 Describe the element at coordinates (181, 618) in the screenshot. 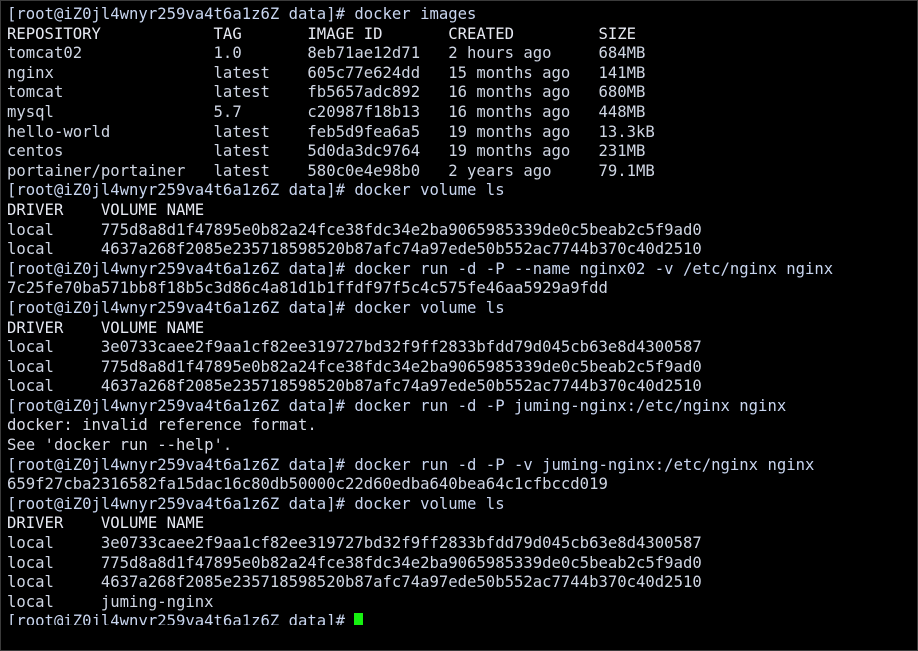

I see `active-prompt-text: [root@iZ0jl4wnyr259va4t6a1z6Z data]#` at that location.